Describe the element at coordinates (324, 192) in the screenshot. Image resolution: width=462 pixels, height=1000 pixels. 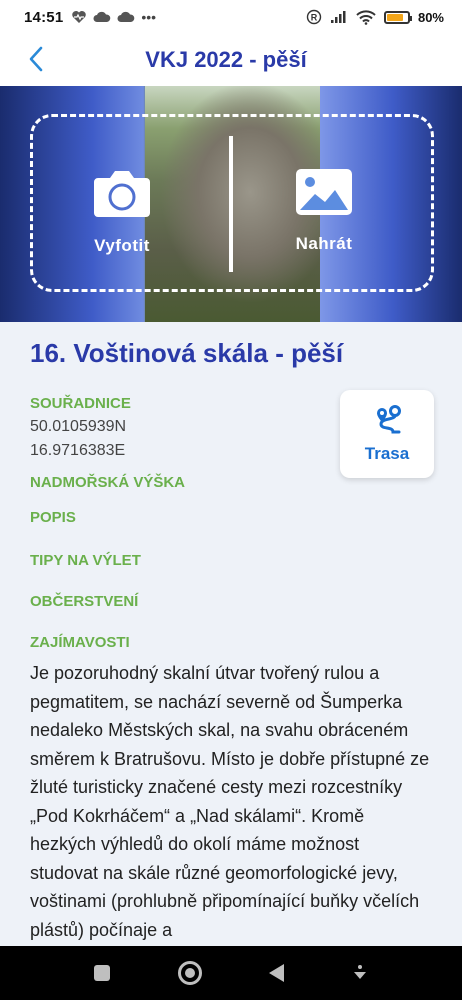
I see `image-icon` at that location.